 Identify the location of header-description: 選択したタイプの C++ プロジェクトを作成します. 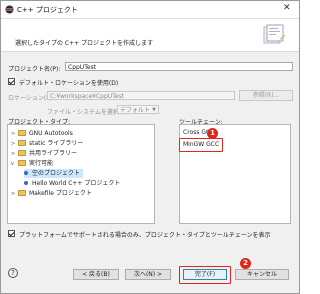
(84, 43).